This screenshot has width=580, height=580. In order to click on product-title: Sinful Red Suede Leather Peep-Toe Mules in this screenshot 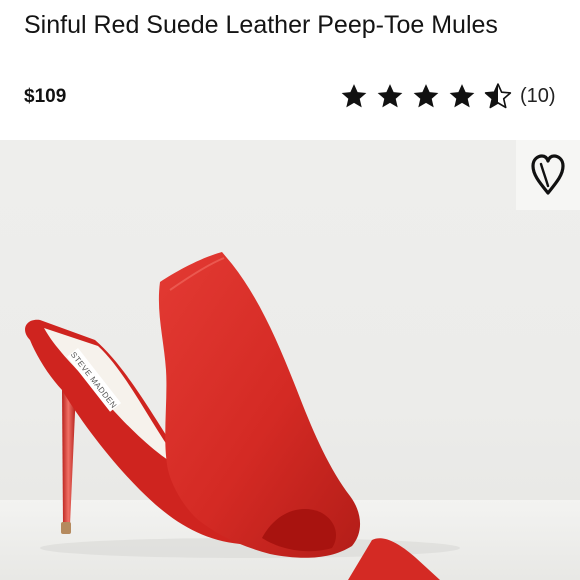, I will do `click(261, 25)`.